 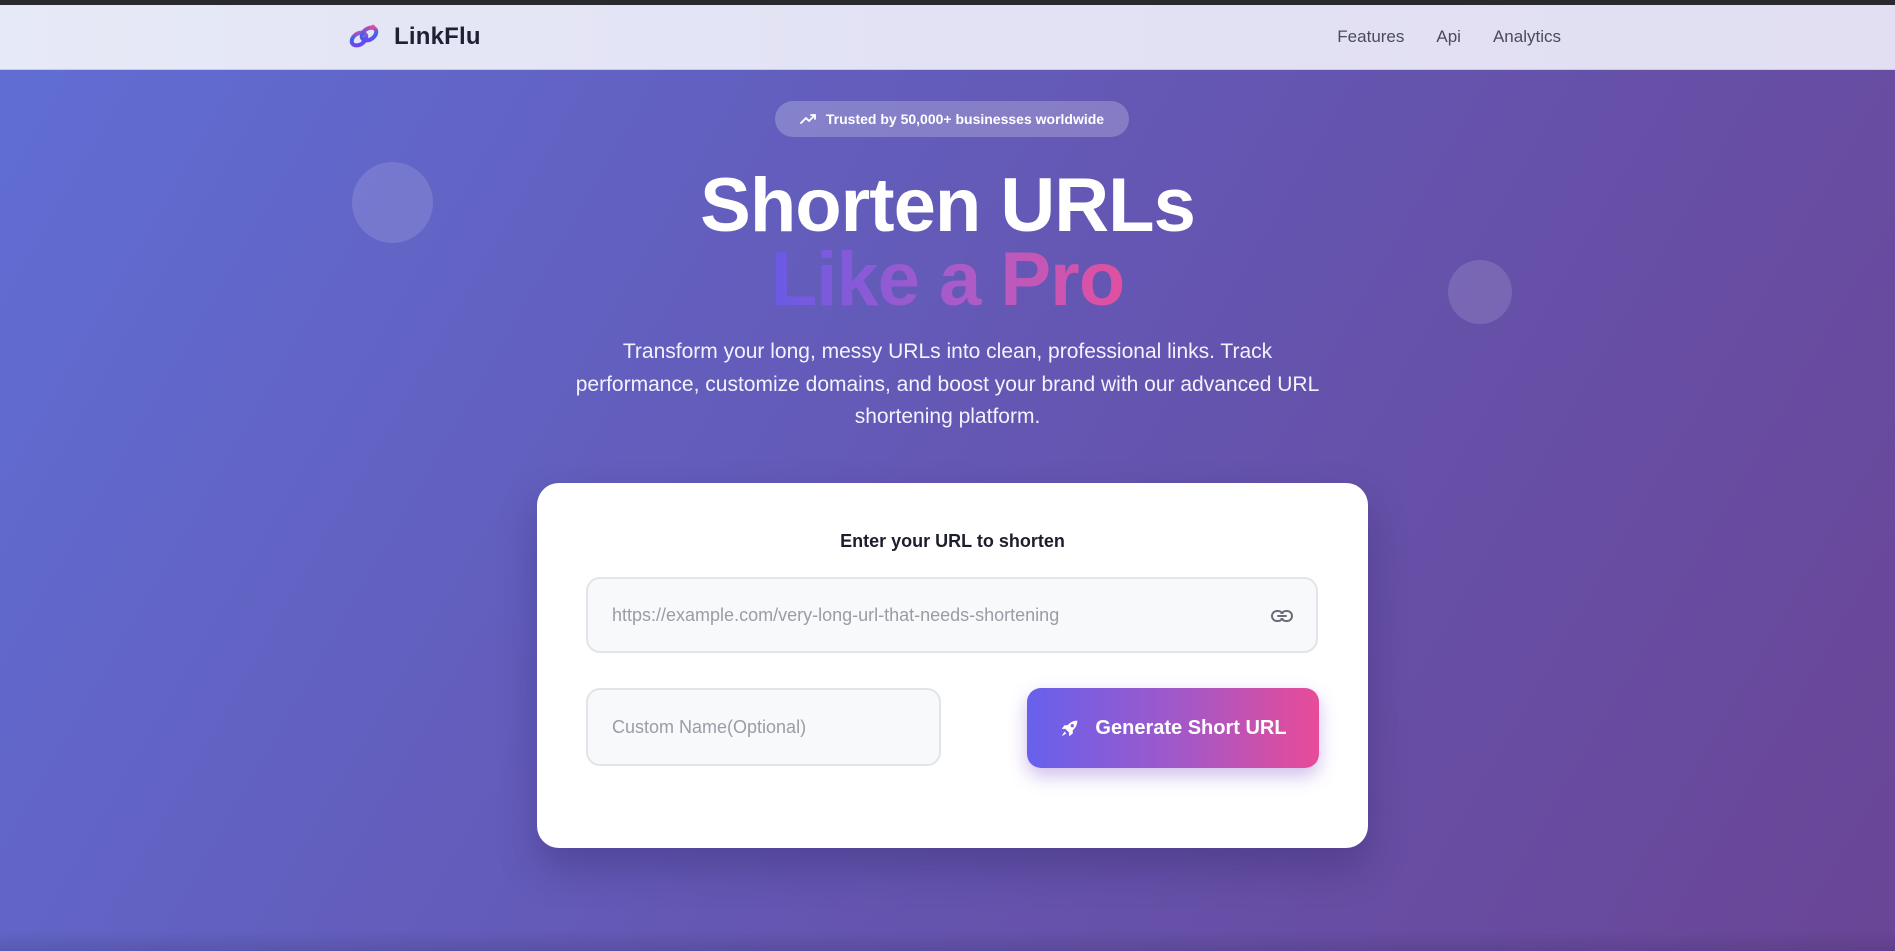 I want to click on form-label: Enter your URL to shorten, so click(x=952, y=541).